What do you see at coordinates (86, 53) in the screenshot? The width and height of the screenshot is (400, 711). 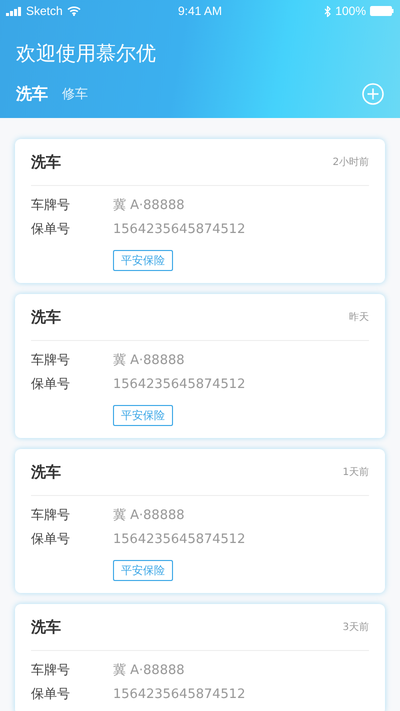 I see `page-title: 欢迎使用慕尔优` at bounding box center [86, 53].